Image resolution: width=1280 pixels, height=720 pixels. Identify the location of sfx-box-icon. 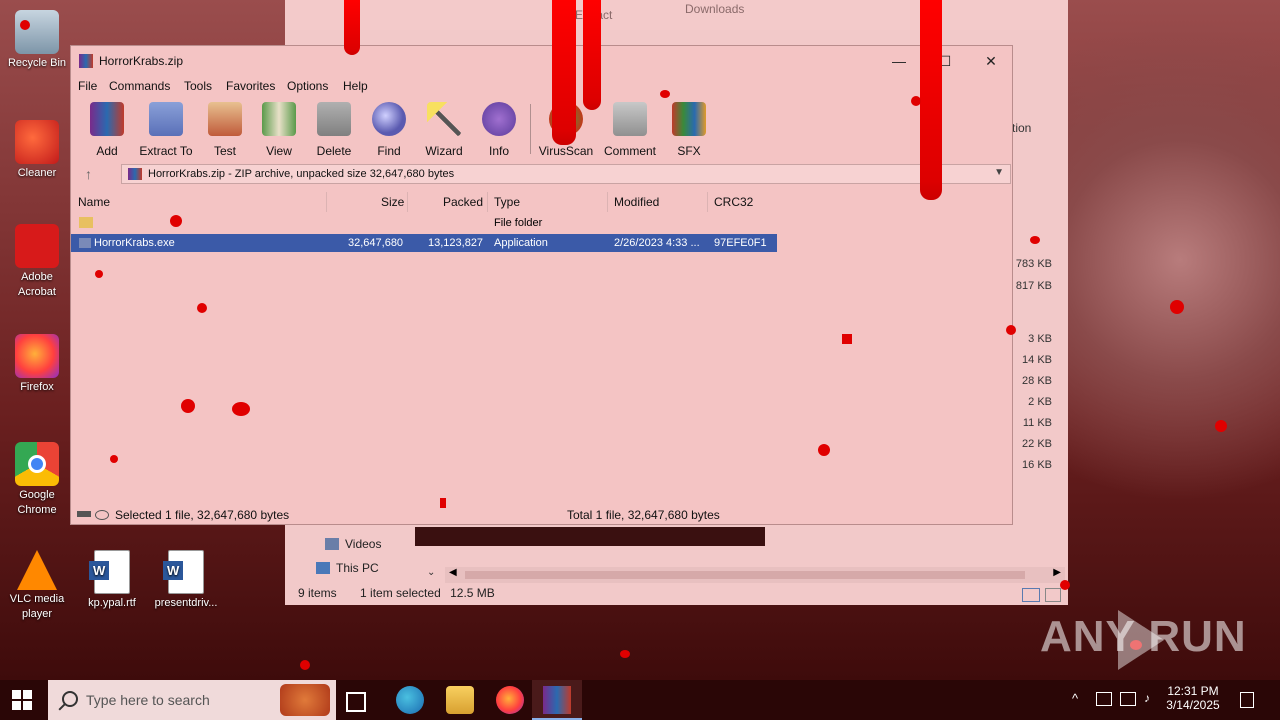
(689, 119).